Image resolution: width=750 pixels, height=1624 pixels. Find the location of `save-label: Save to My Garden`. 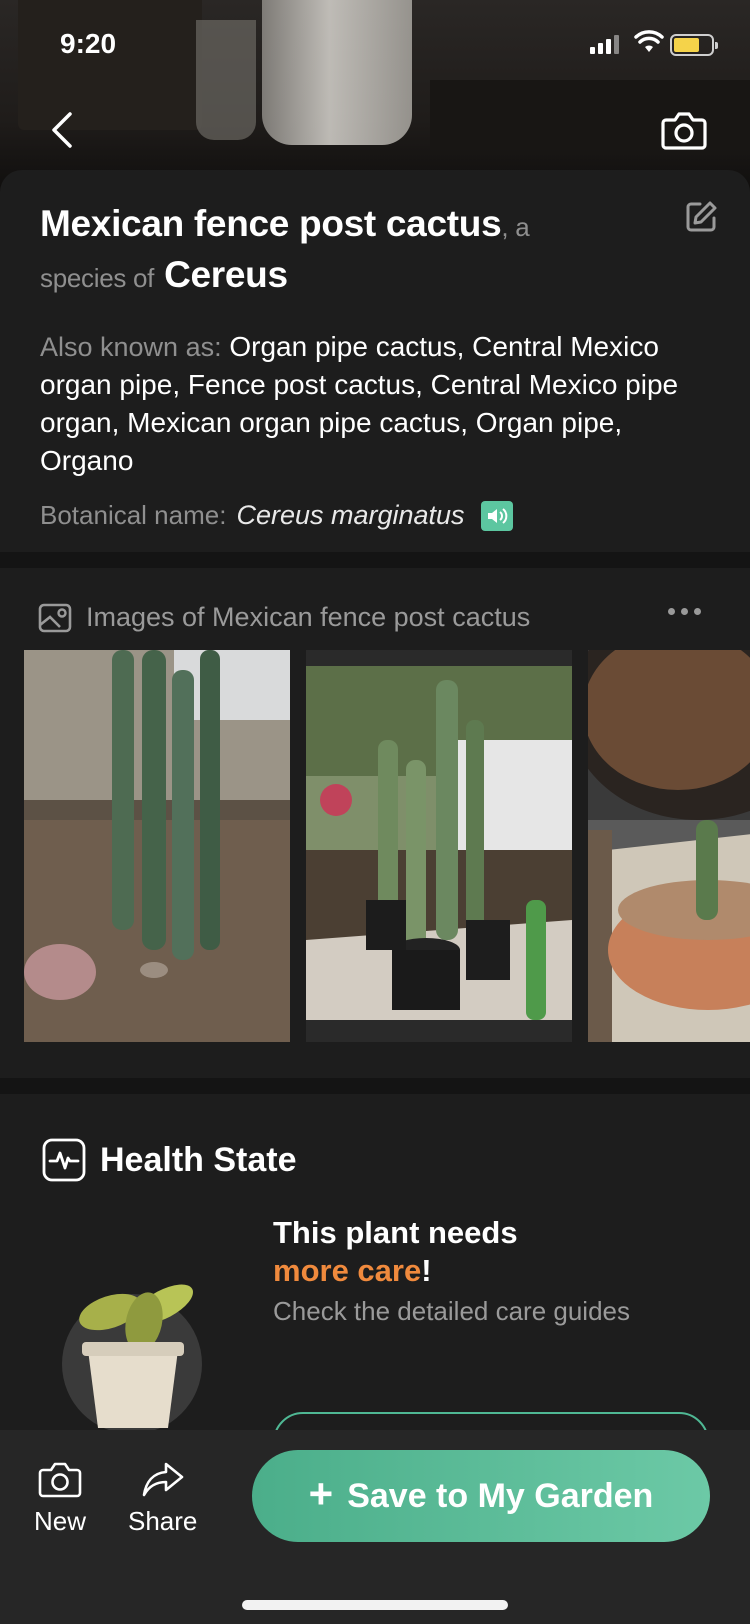

save-label: Save to My Garden is located at coordinates (500, 1495).